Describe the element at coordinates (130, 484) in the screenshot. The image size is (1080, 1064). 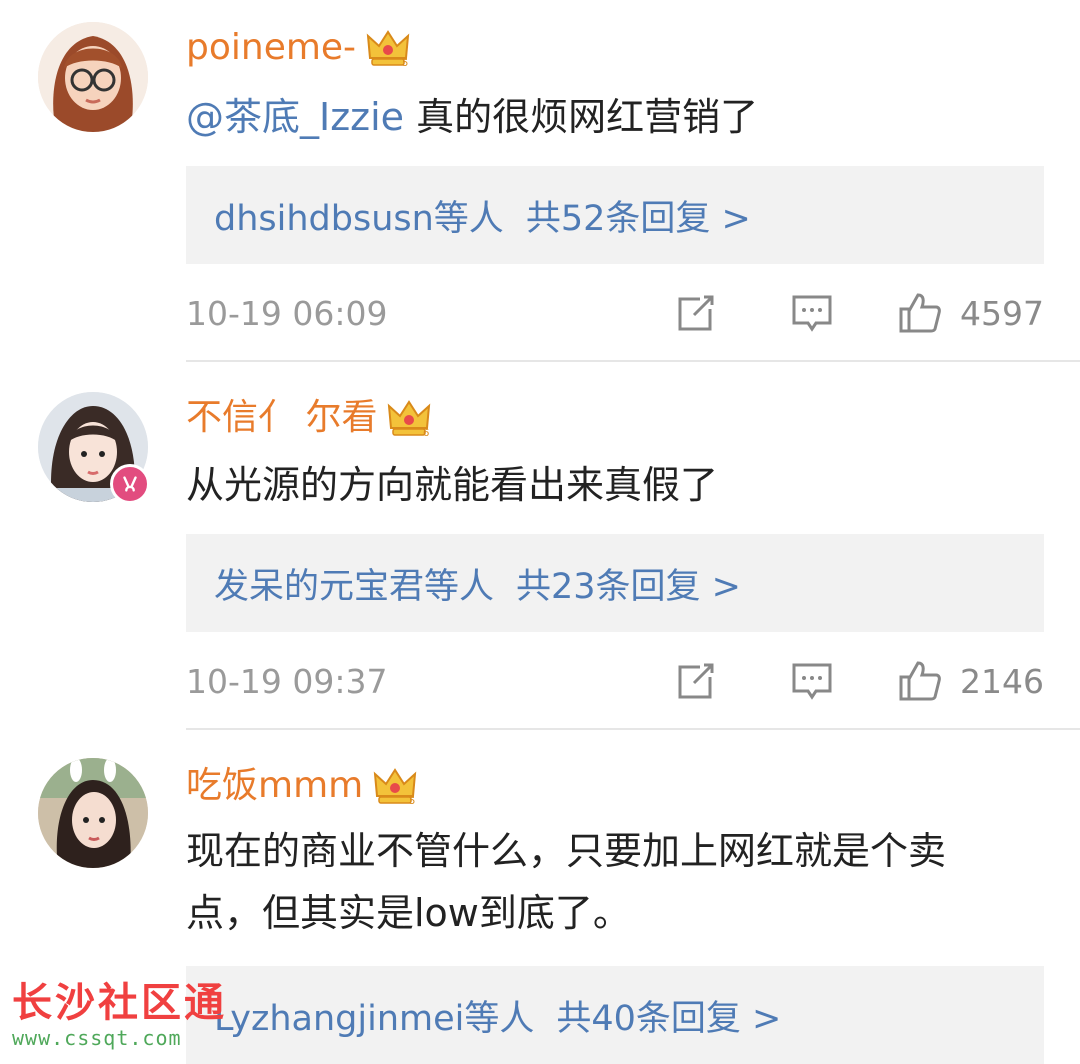
I see `verified-badge-icon` at that location.